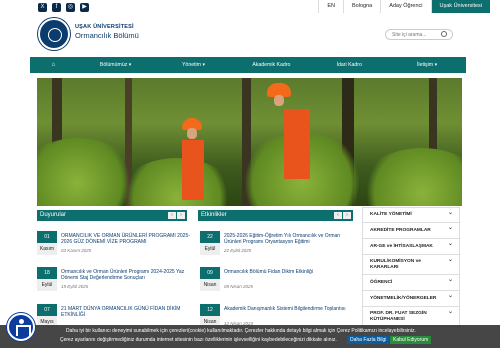  What do you see at coordinates (411, 247) in the screenshot?
I see `sidebar-item-arge: AR-GE ve İHTİSASLAŞMAK` at bounding box center [411, 247].